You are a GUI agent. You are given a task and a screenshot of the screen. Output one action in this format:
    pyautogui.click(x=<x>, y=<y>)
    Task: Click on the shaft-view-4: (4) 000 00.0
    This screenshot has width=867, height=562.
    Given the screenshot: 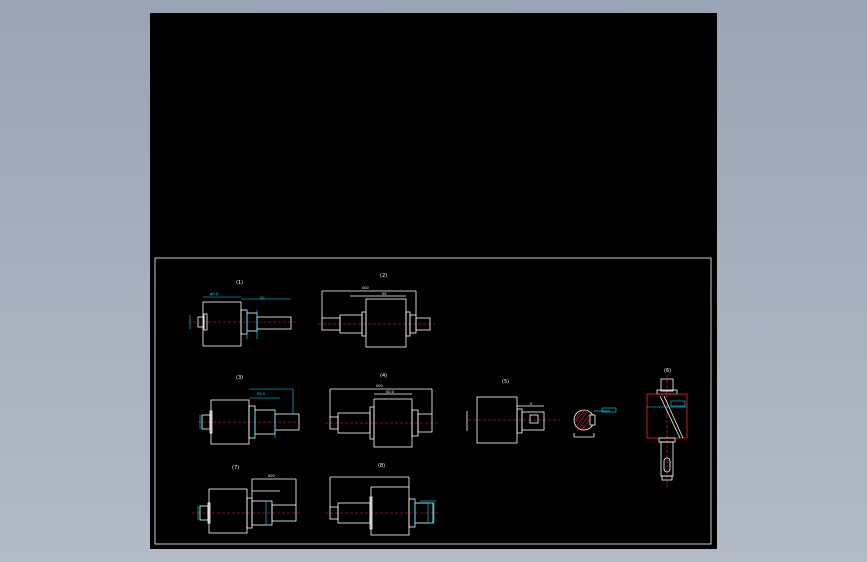 What is the action you would take?
    pyautogui.click(x=382, y=410)
    